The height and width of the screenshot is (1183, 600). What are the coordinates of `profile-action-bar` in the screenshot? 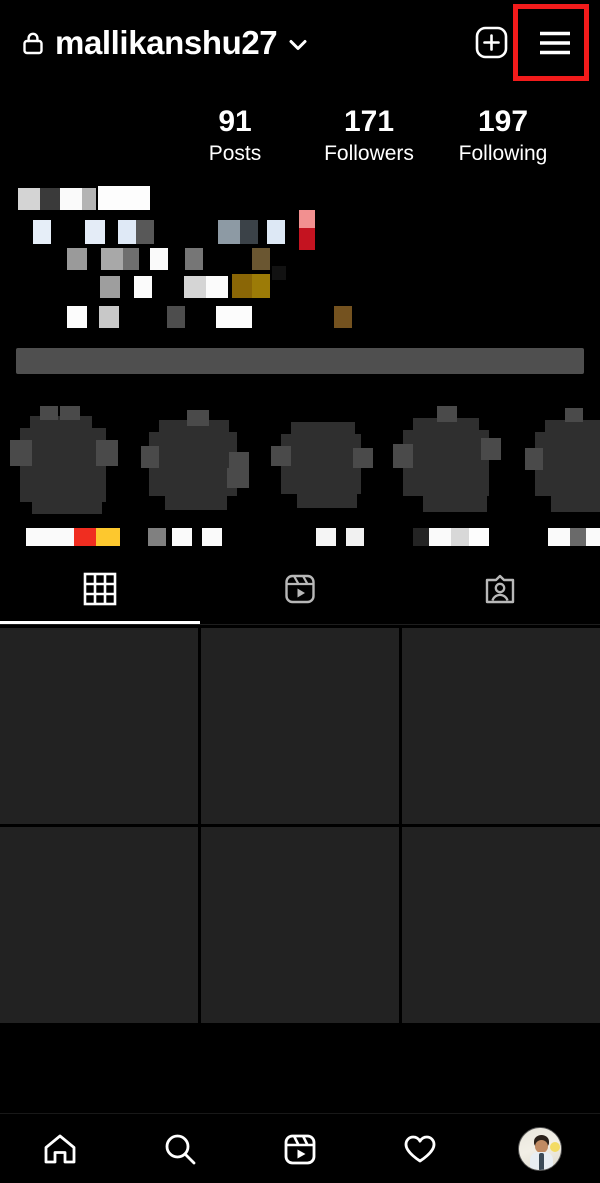 It's located at (300, 361).